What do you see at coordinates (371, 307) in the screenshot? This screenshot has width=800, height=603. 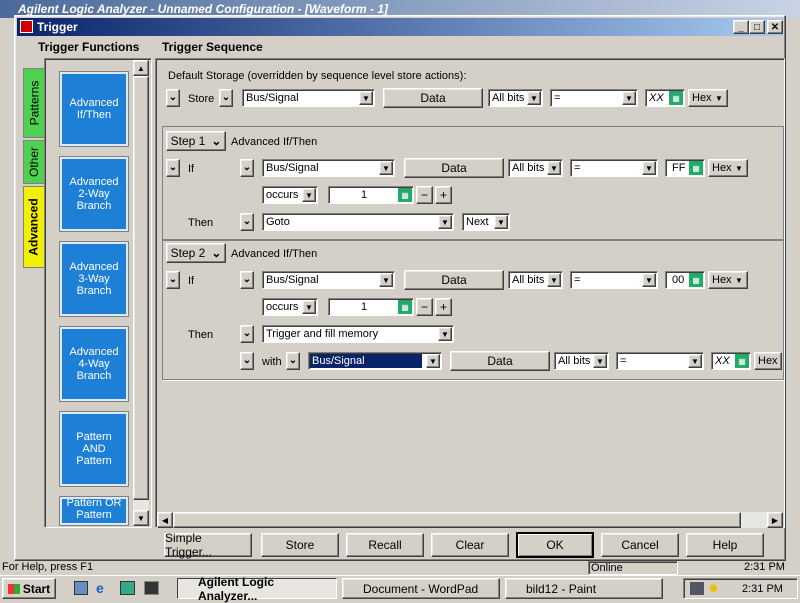 I see `step-2-count-field: 1 ▦` at bounding box center [371, 307].